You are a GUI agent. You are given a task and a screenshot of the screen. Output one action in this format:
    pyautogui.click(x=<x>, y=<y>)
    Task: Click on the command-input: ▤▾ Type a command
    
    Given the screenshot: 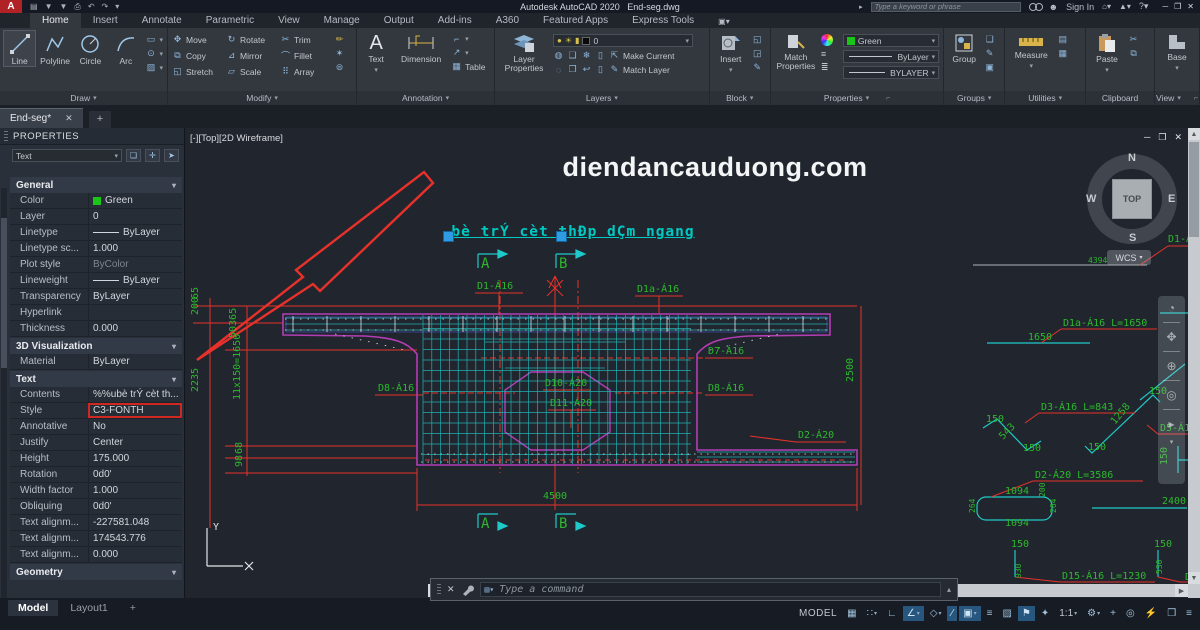 What is the action you would take?
    pyautogui.click(x=710, y=589)
    